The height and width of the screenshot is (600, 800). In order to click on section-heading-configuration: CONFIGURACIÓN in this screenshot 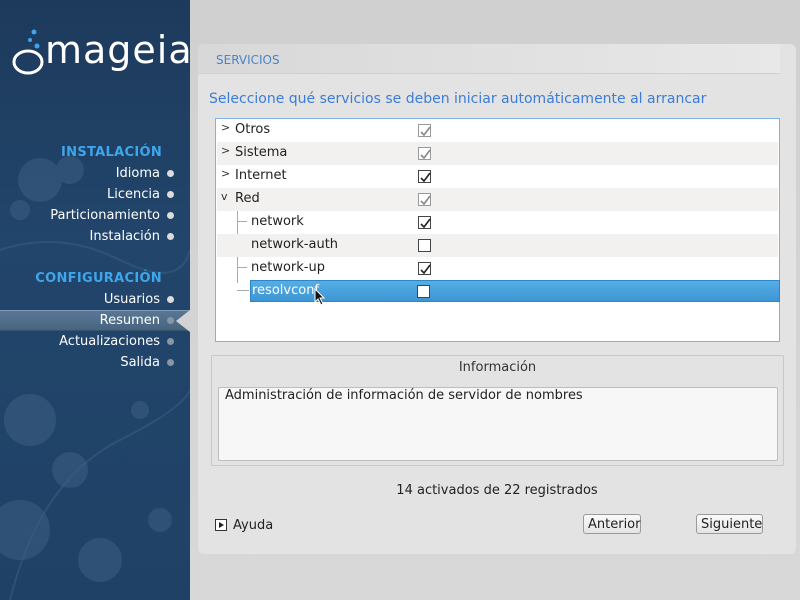, I will do `click(98, 278)`.